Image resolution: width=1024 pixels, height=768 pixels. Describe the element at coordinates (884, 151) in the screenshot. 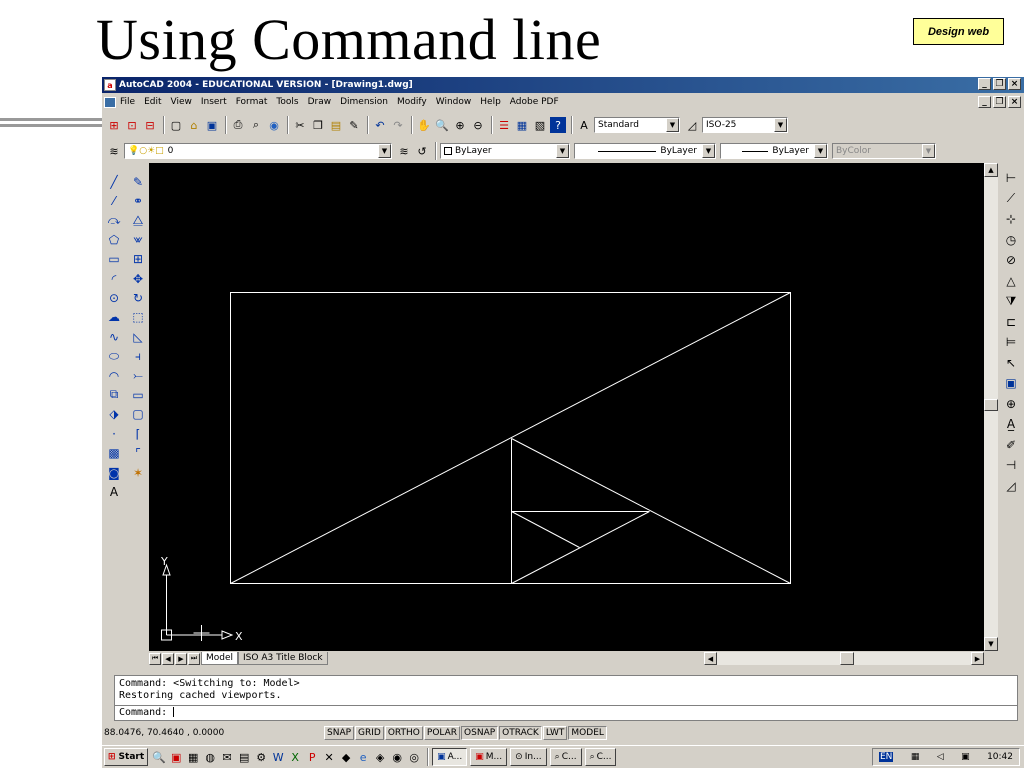

I see `plot-style-select: ByColor ▼` at that location.